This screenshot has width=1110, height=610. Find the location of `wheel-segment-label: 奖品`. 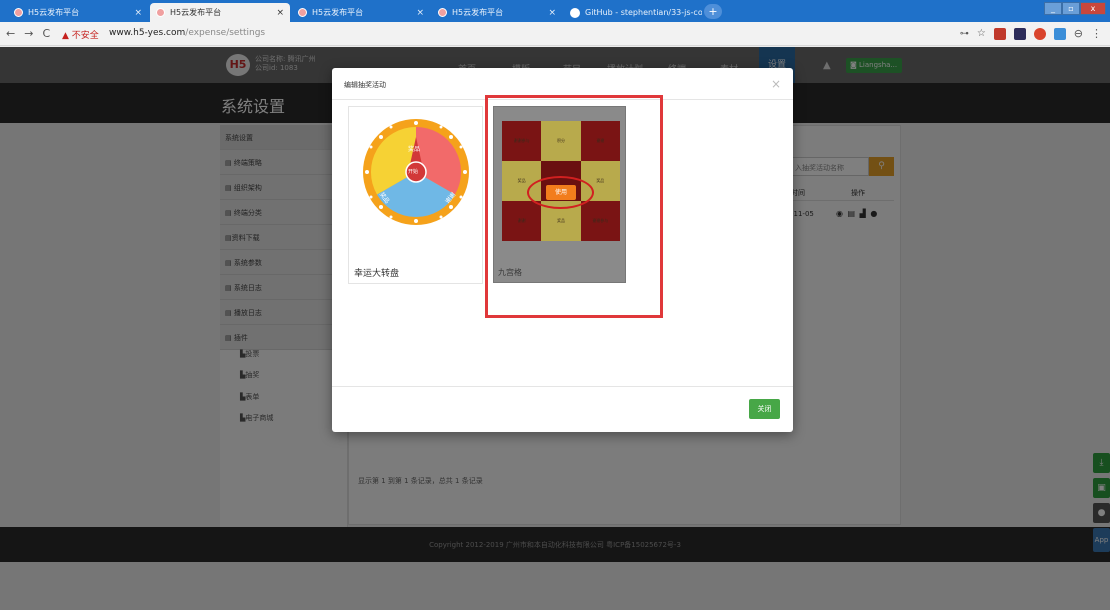

wheel-segment-label: 奖品 is located at coordinates (414, 149).